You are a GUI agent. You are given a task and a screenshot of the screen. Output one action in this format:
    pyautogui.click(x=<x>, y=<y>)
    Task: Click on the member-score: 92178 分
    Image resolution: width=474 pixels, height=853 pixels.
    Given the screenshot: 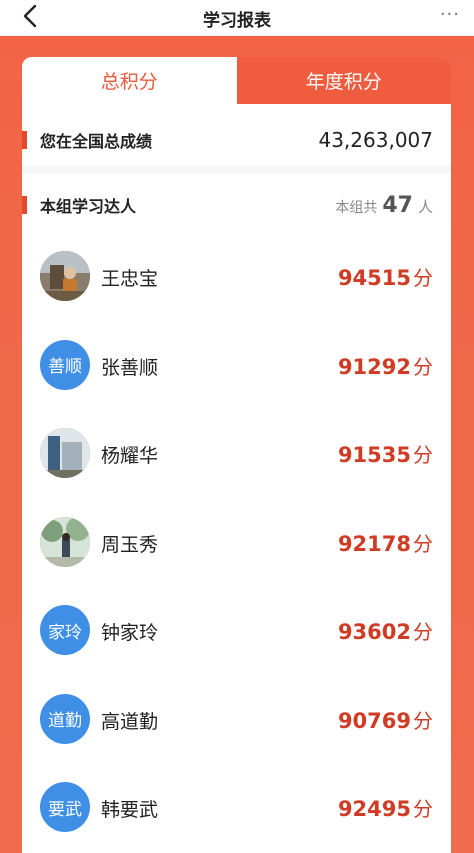 What is the action you would take?
    pyautogui.click(x=385, y=542)
    